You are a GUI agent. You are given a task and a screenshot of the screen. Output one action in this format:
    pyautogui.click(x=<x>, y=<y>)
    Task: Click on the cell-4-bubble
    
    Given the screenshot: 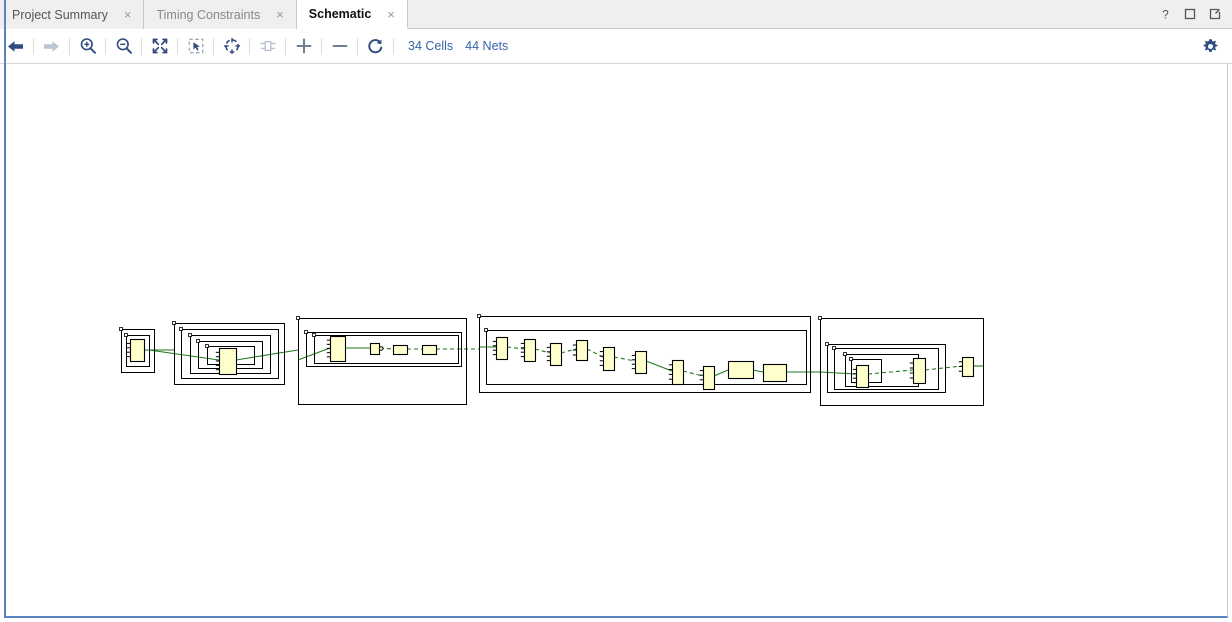 What is the action you would take?
    pyautogui.click(x=381, y=348)
    